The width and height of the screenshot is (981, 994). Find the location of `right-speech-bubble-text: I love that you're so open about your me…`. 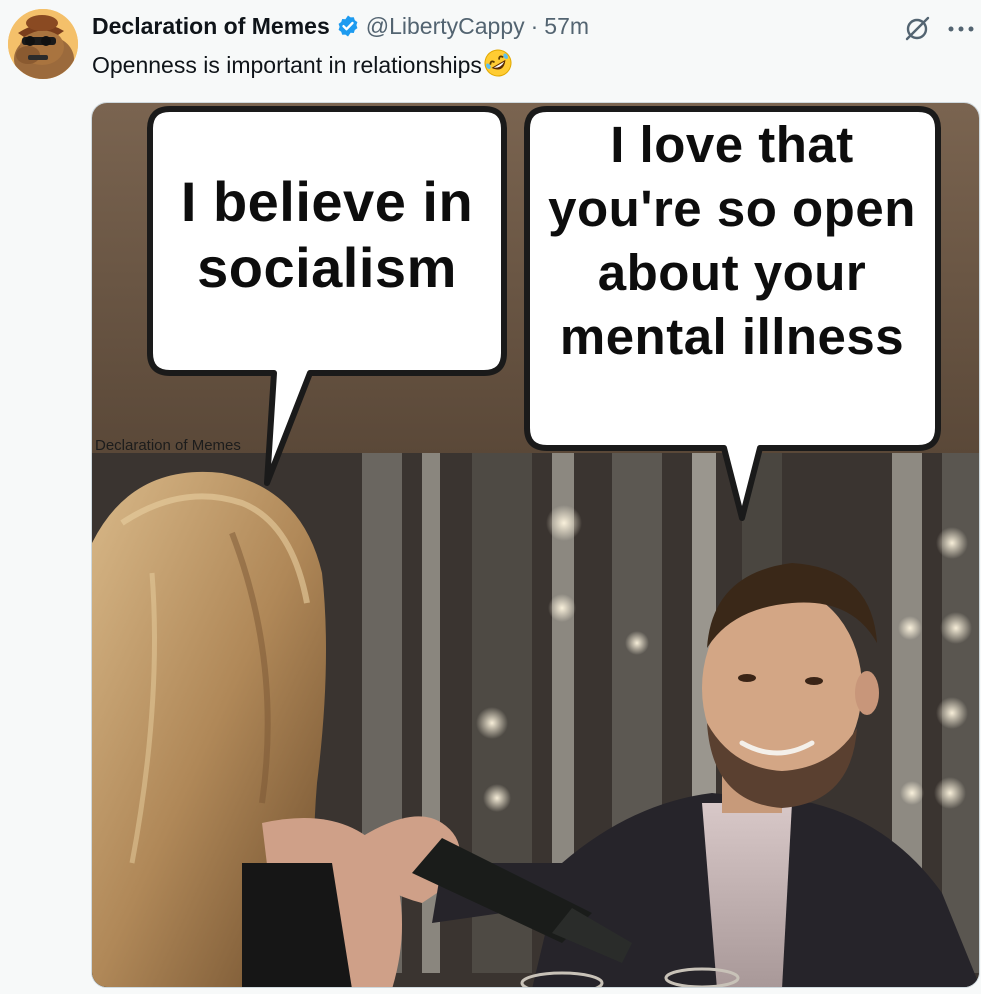

right-speech-bubble-text: I love that you're so open about your me… is located at coordinates (732, 240).